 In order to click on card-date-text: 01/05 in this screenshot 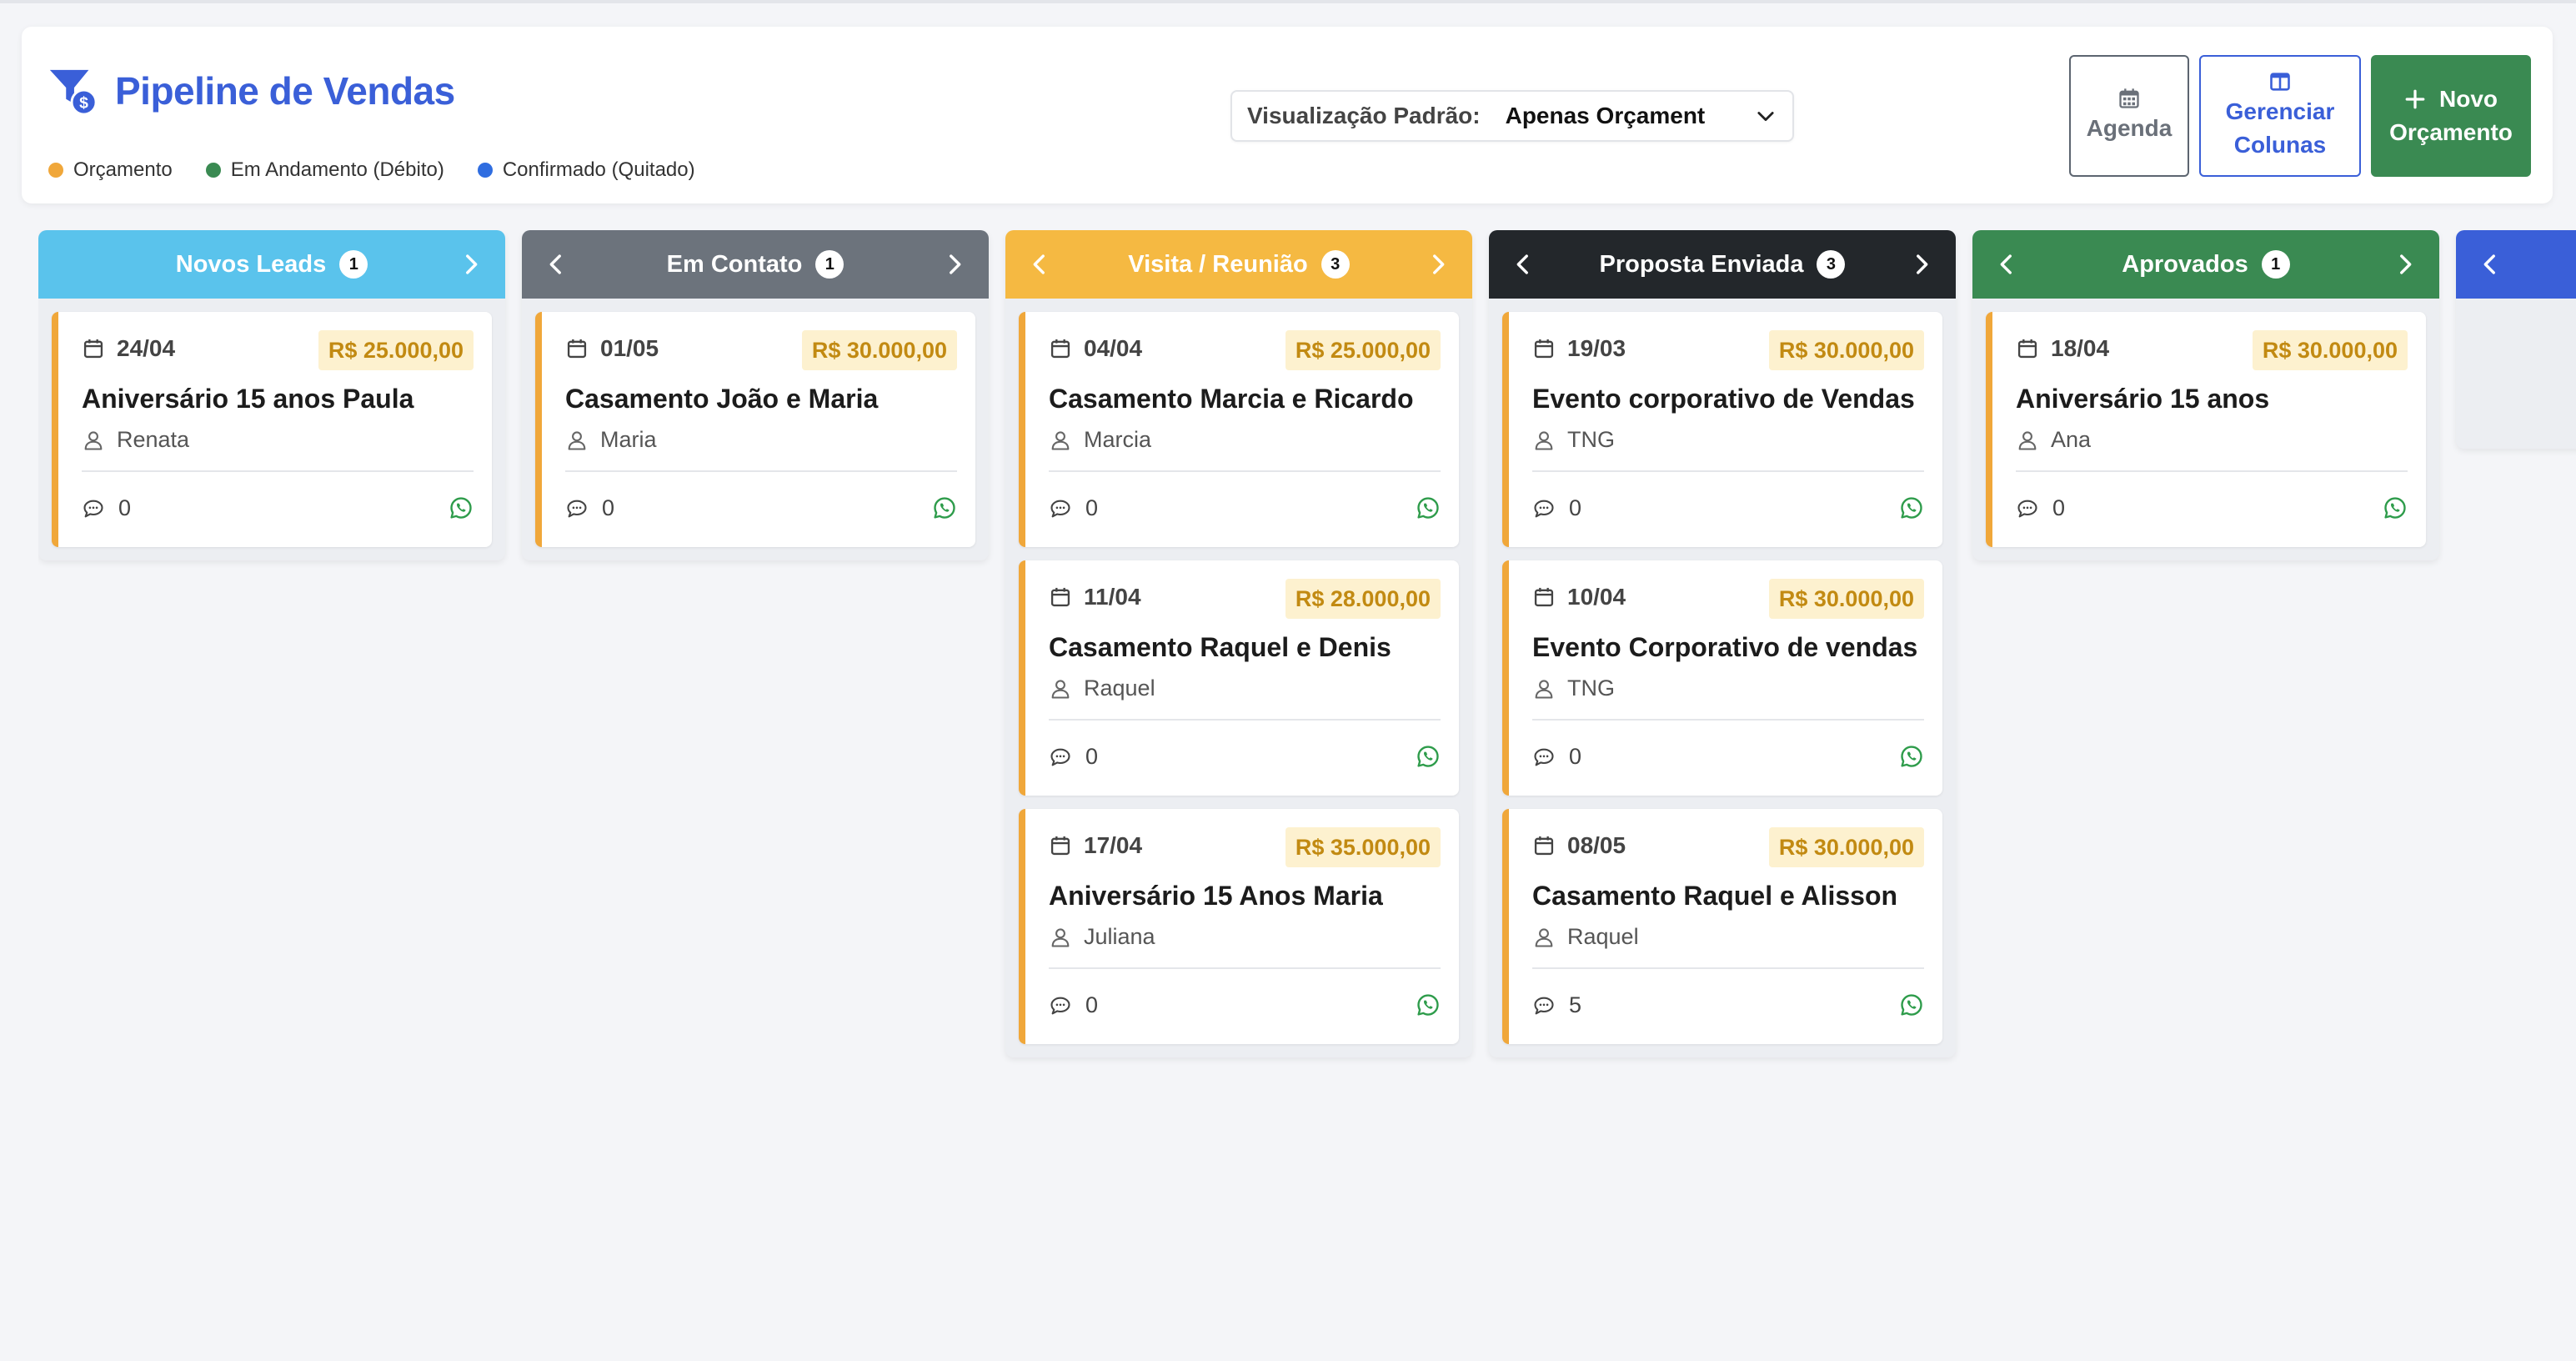, I will do `click(629, 348)`.